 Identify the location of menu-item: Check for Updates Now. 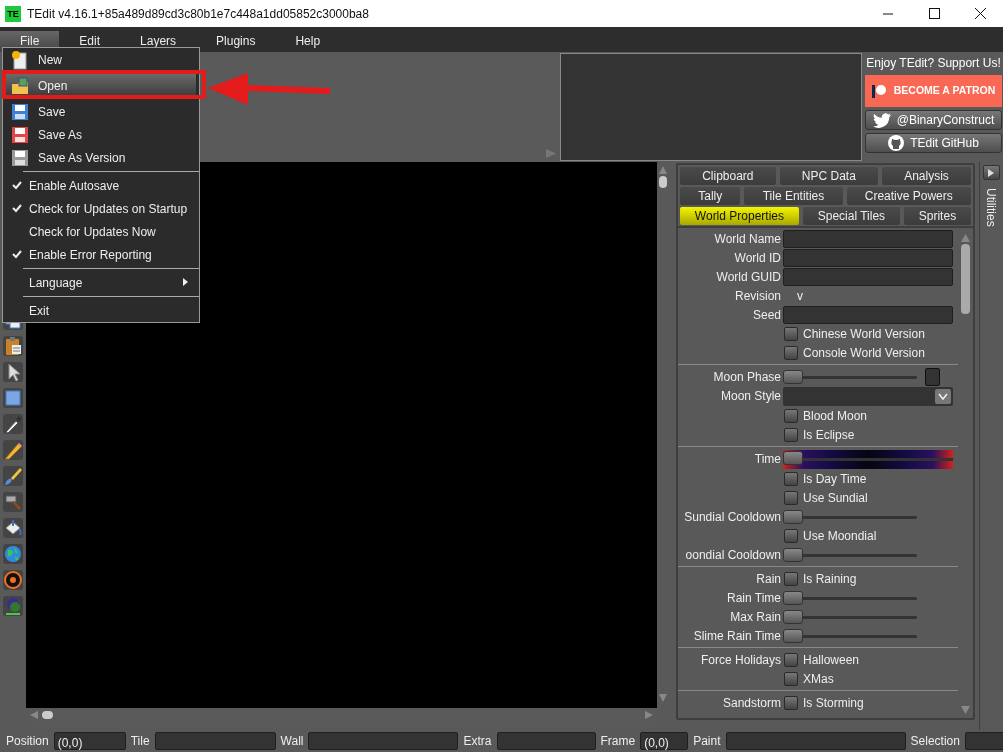
(101, 231).